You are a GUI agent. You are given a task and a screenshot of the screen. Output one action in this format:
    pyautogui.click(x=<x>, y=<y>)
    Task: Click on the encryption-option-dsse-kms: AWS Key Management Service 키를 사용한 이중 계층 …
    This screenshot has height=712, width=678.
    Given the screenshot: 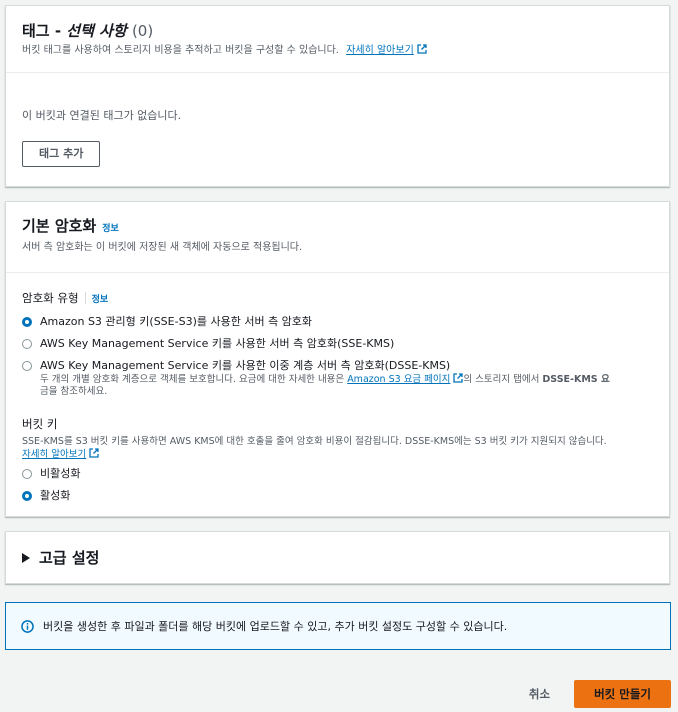 What is the action you would take?
    pyautogui.click(x=337, y=378)
    